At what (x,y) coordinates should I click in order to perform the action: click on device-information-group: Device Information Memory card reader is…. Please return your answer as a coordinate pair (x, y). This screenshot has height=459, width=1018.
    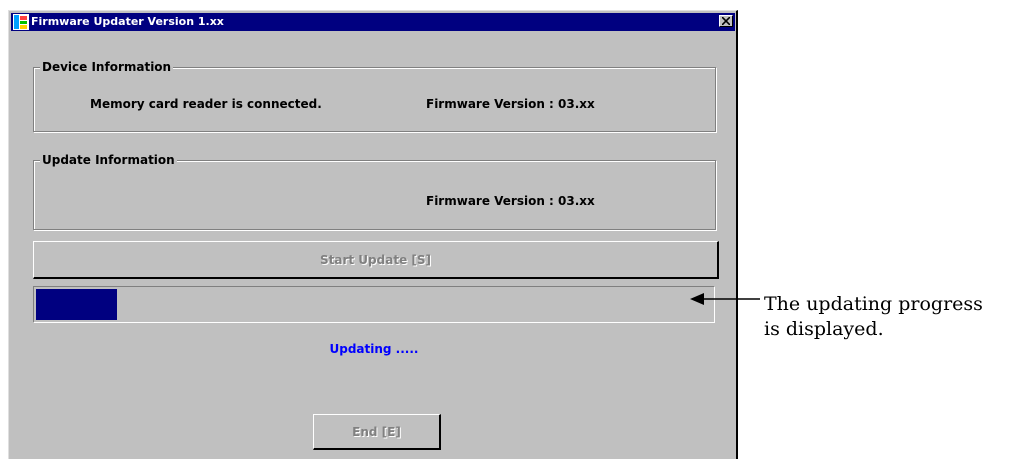
    Looking at the image, I should click on (374, 95).